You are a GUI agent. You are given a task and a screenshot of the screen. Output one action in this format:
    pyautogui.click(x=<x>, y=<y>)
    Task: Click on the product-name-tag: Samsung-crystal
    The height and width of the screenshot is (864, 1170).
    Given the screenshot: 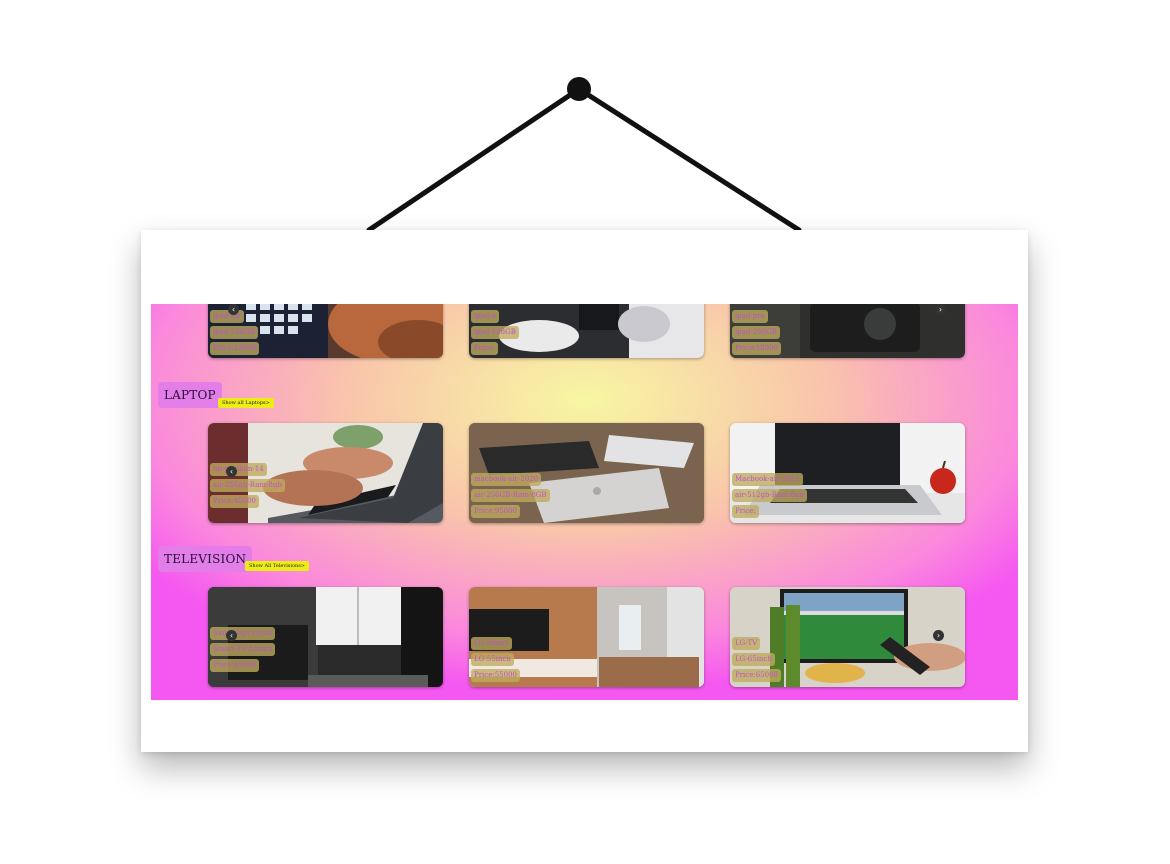 What is the action you would take?
    pyautogui.click(x=243, y=633)
    